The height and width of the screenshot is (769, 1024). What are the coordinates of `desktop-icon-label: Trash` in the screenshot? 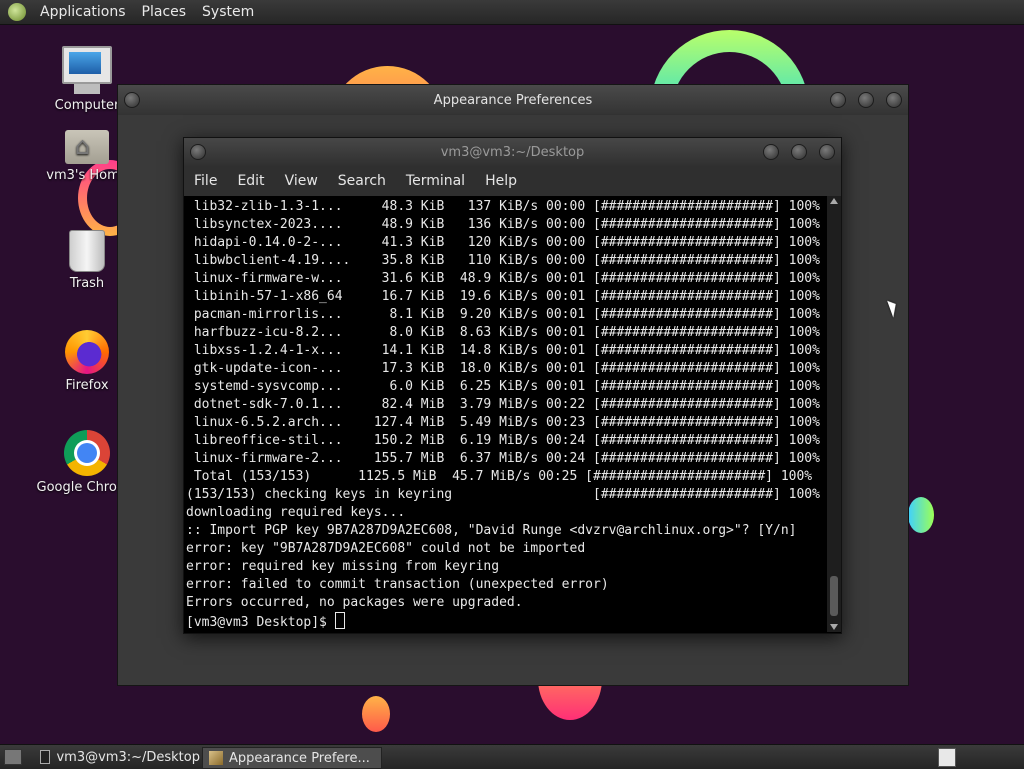 It's located at (87, 283).